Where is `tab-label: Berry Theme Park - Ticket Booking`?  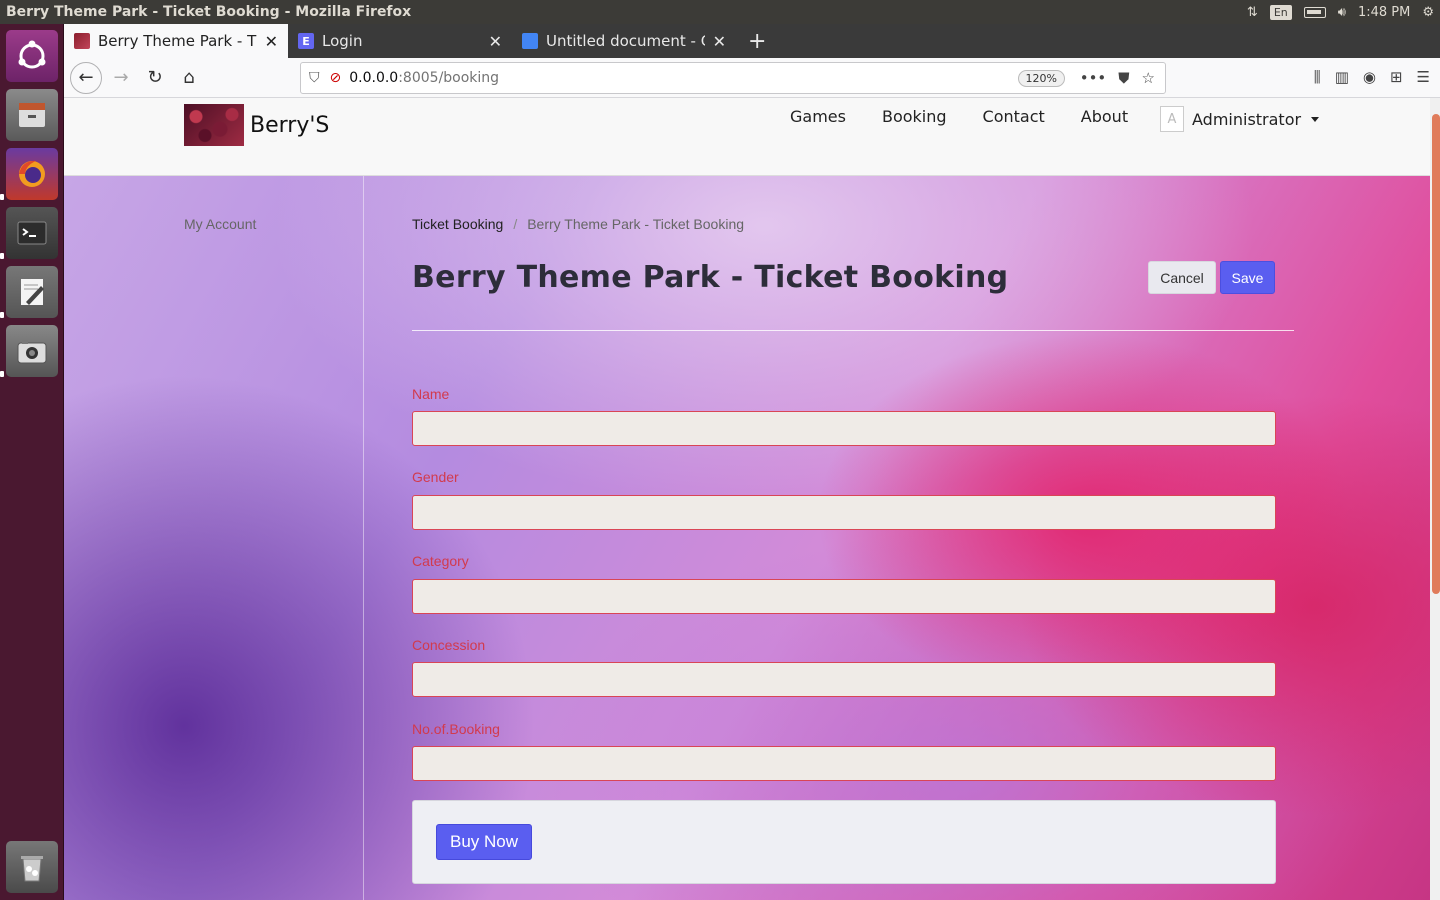 tab-label: Berry Theme Park - Ticket Booking is located at coordinates (177, 41).